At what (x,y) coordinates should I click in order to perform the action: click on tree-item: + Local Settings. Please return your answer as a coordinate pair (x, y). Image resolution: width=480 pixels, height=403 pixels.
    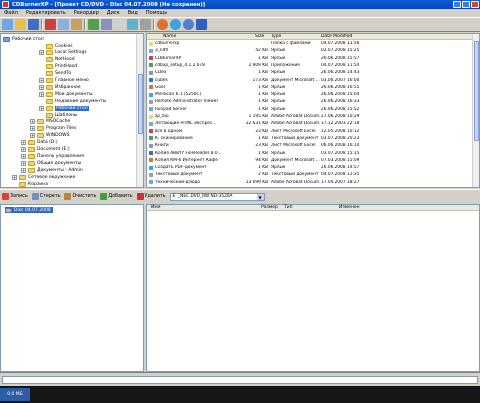
    Looking at the image, I should click on (63, 53).